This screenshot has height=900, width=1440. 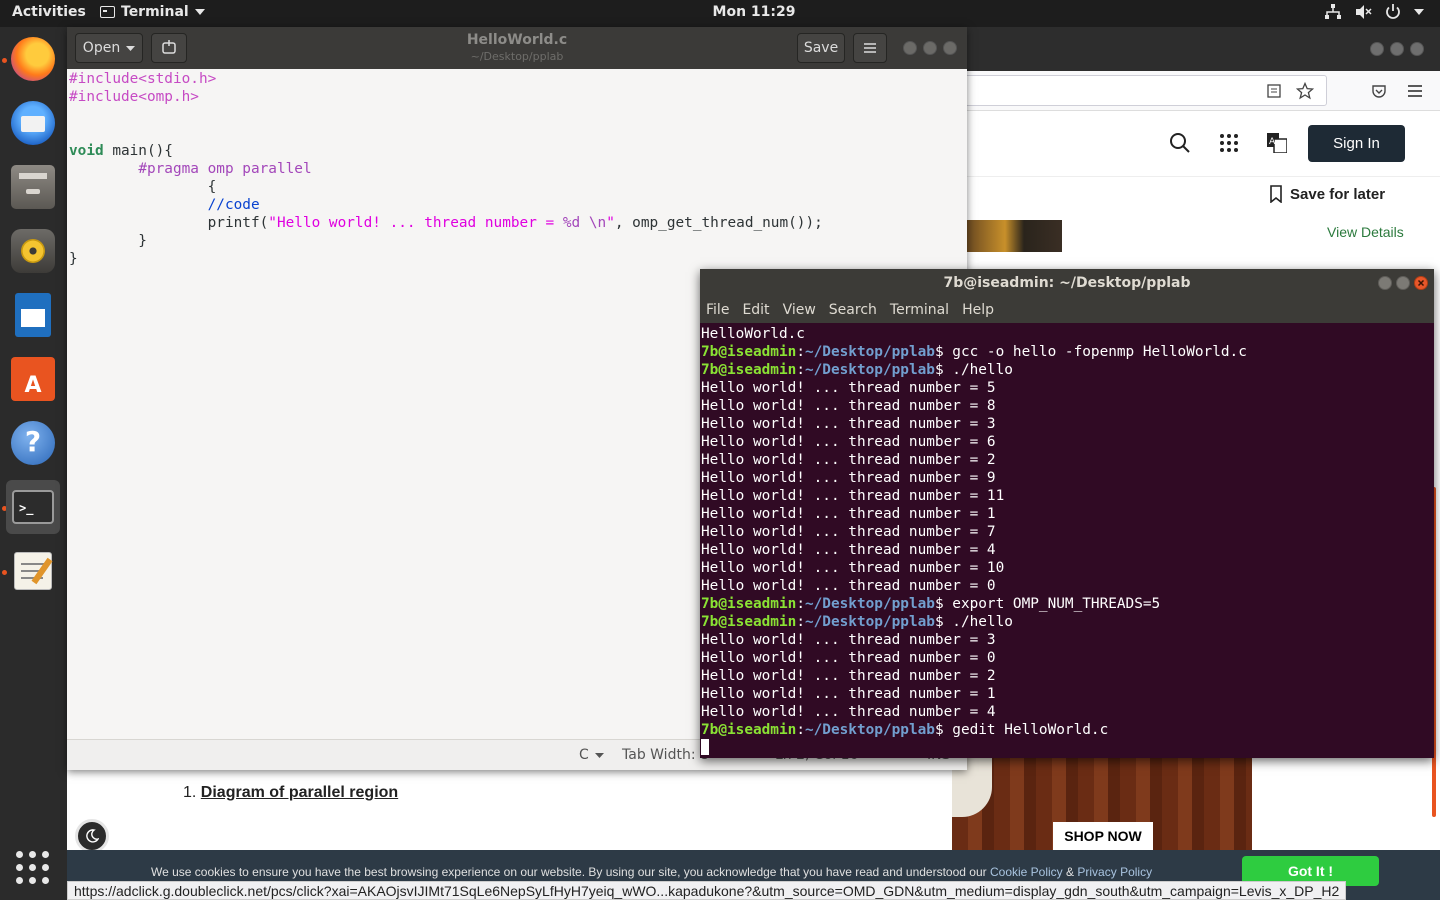 What do you see at coordinates (922, 310) in the screenshot?
I see `menu-item-terminal: Terminal` at bounding box center [922, 310].